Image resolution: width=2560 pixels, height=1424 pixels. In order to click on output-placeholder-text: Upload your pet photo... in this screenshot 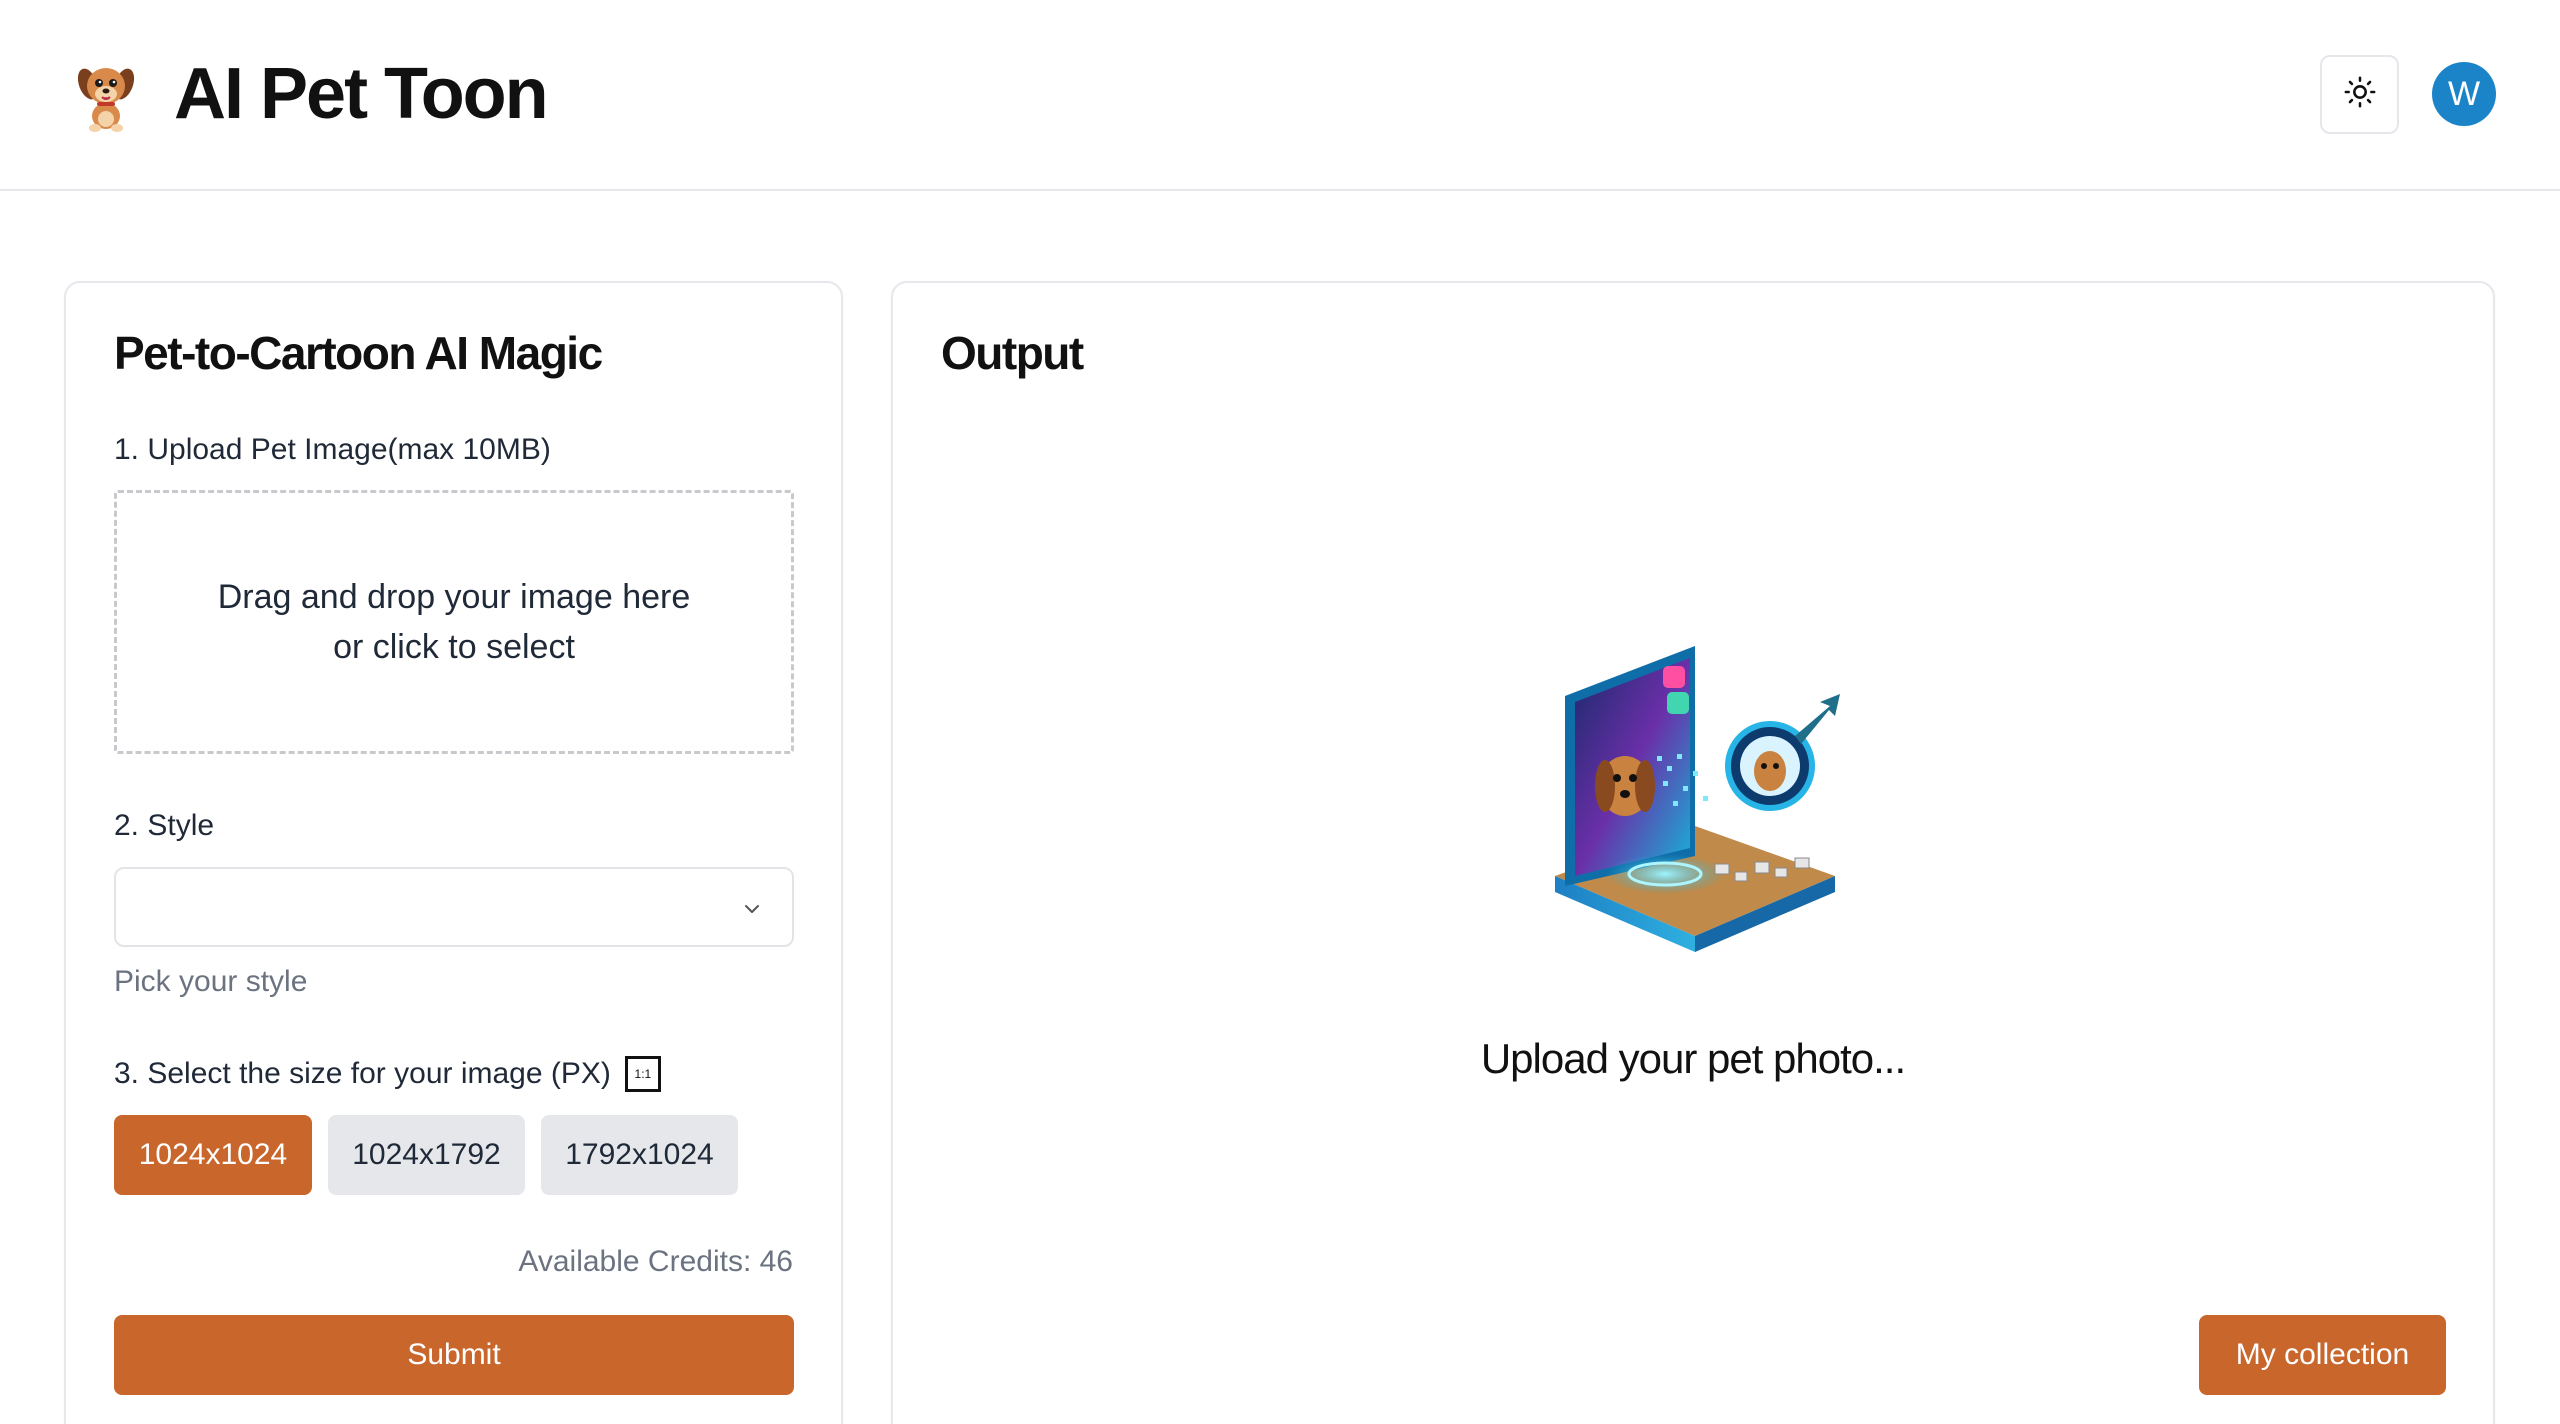, I will do `click(1693, 1058)`.